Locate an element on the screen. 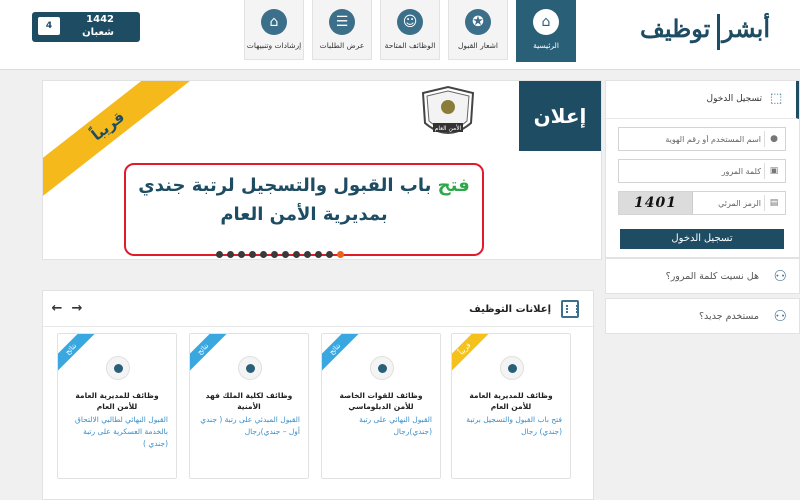 Image resolution: width=800 pixels, height=500 pixels. home-alert-icon: ⌂ is located at coordinates (274, 22).